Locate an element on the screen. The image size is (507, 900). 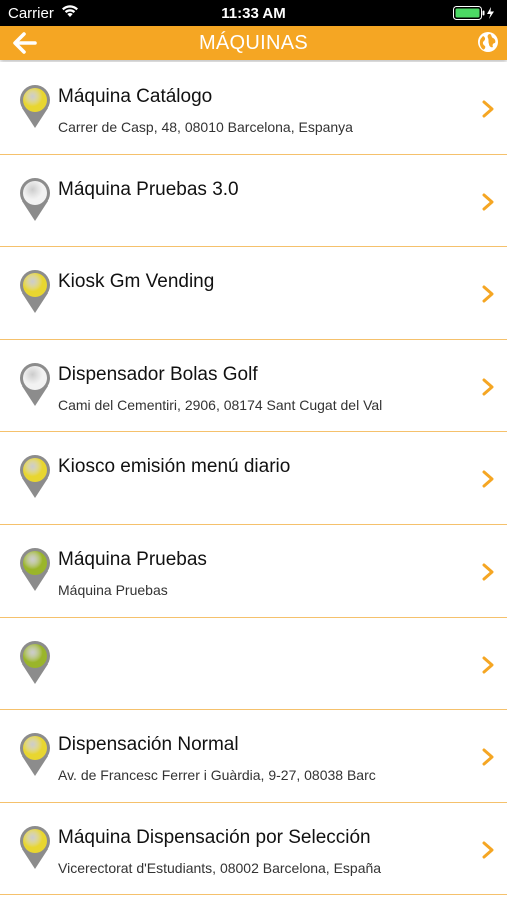
machine-row is located at coordinates (253, 664).